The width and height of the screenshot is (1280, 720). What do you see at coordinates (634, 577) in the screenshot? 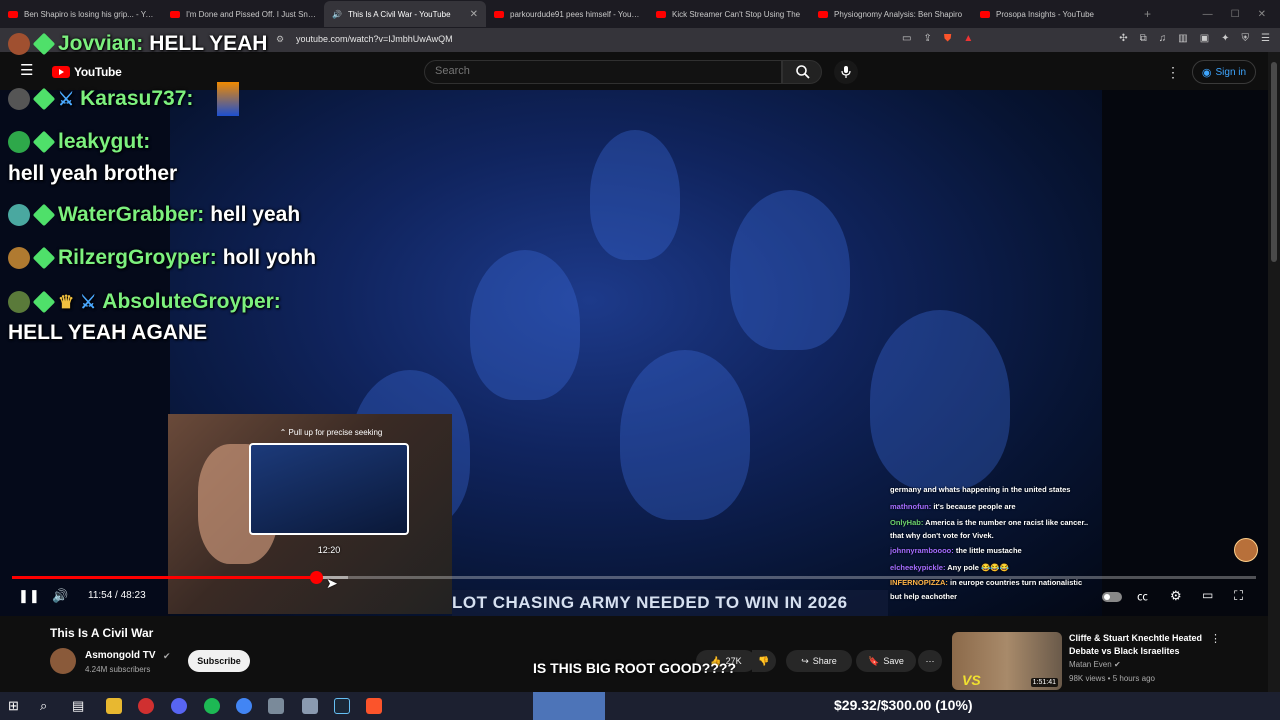
I see `progress-bar` at bounding box center [634, 577].